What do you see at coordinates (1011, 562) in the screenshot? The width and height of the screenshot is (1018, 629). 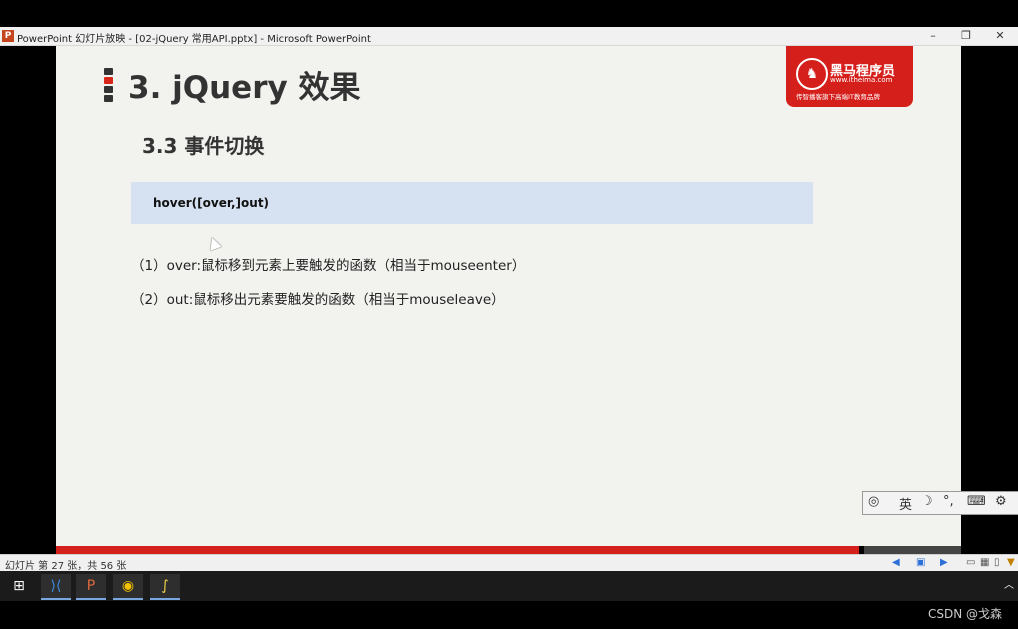 I see `slideshow-view-icon: ▼` at bounding box center [1011, 562].